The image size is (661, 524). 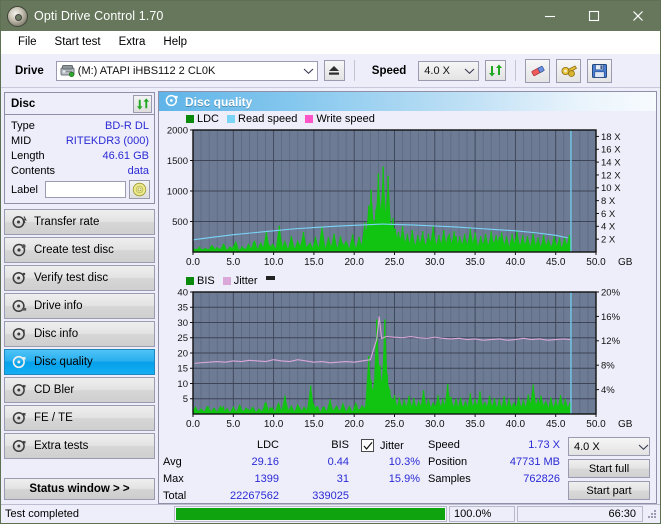 I want to click on svg-text: 40.0, so click(x=516, y=424).